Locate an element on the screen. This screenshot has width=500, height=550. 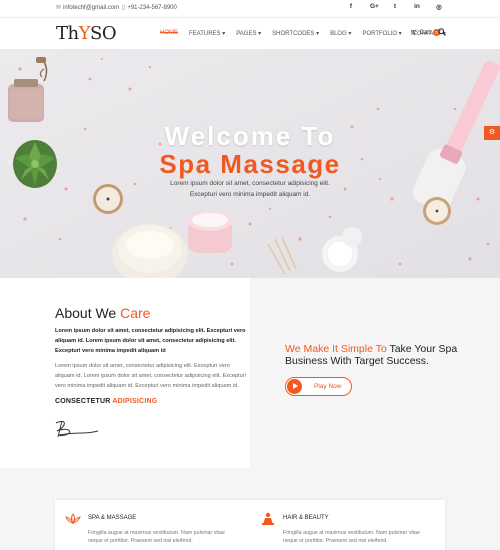
menu-item-pages: PAGES ▾ is located at coordinates (248, 33).